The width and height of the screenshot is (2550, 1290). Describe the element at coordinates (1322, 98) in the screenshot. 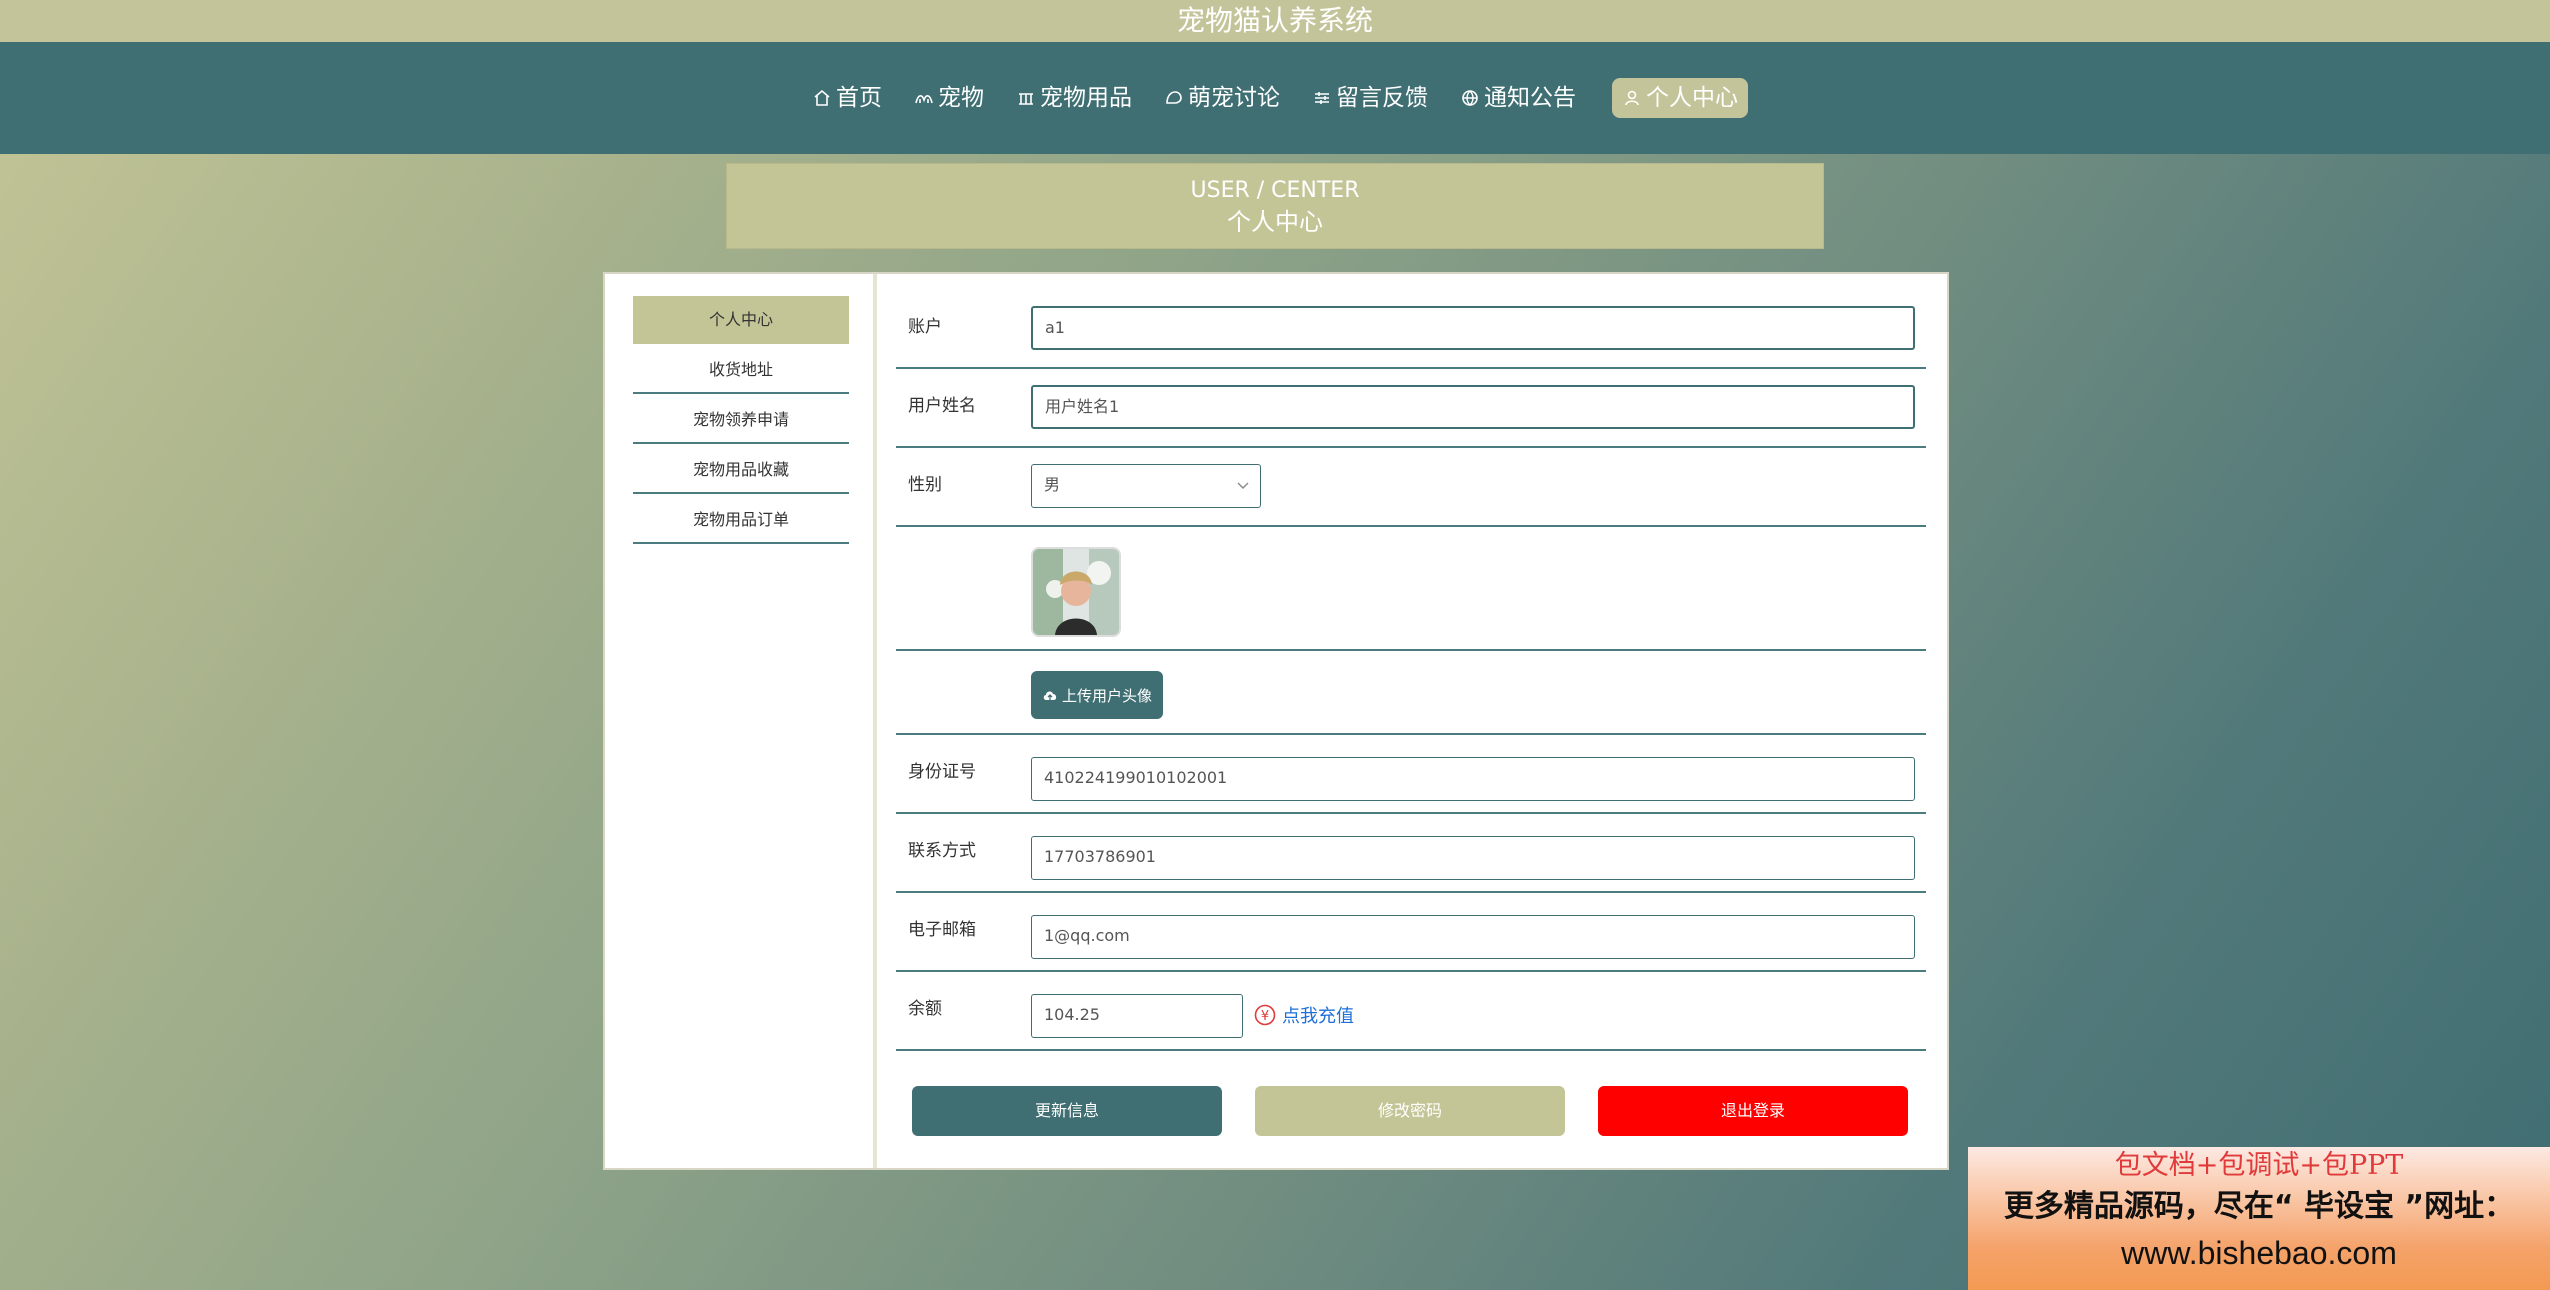

I see `feedback-icon` at that location.